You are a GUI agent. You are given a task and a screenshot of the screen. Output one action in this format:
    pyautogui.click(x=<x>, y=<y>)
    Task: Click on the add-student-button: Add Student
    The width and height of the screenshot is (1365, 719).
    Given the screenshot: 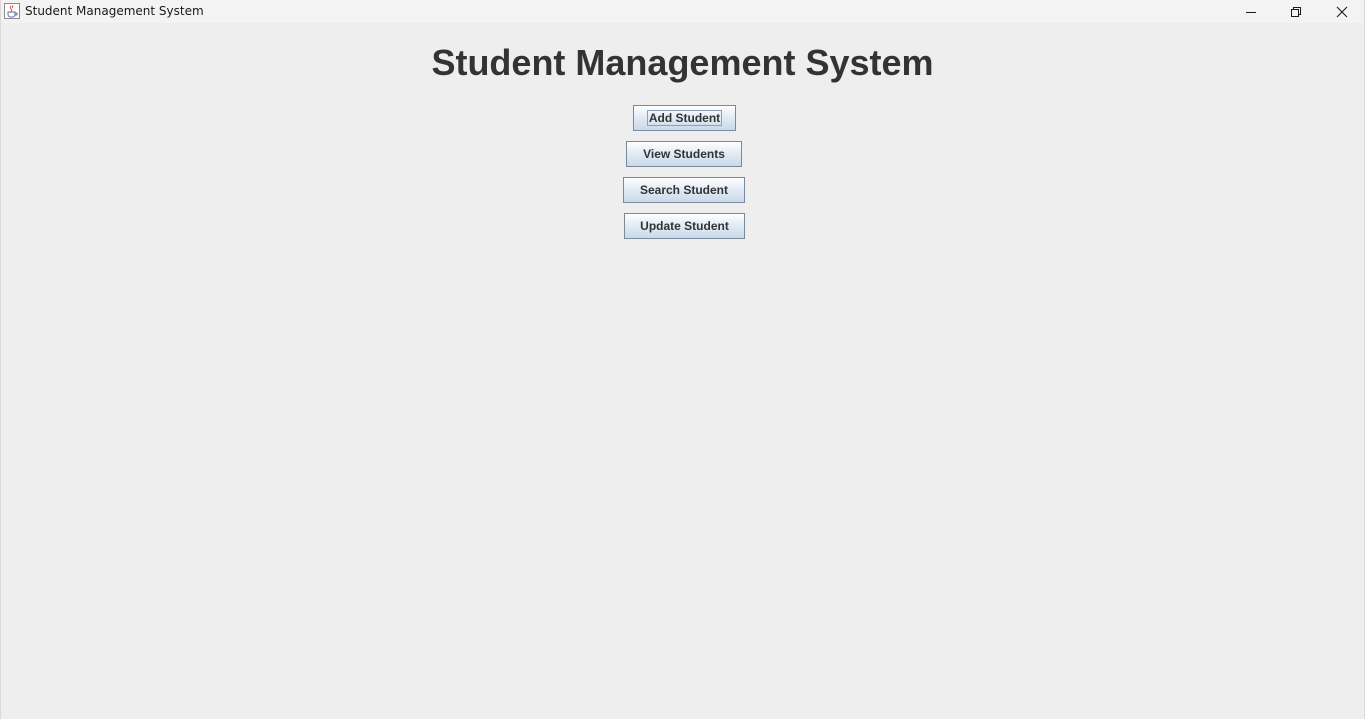 What is the action you would take?
    pyautogui.click(x=684, y=118)
    